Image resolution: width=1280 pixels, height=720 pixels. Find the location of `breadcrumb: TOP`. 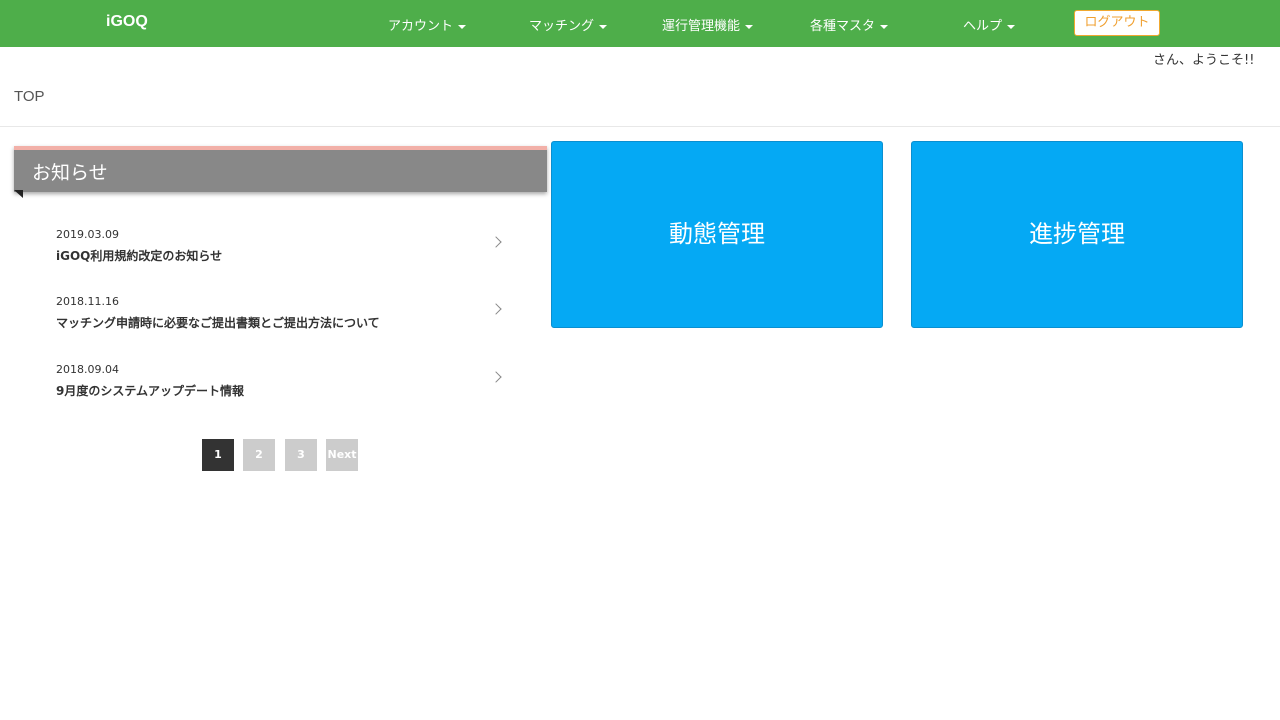

breadcrumb: TOP is located at coordinates (29, 96).